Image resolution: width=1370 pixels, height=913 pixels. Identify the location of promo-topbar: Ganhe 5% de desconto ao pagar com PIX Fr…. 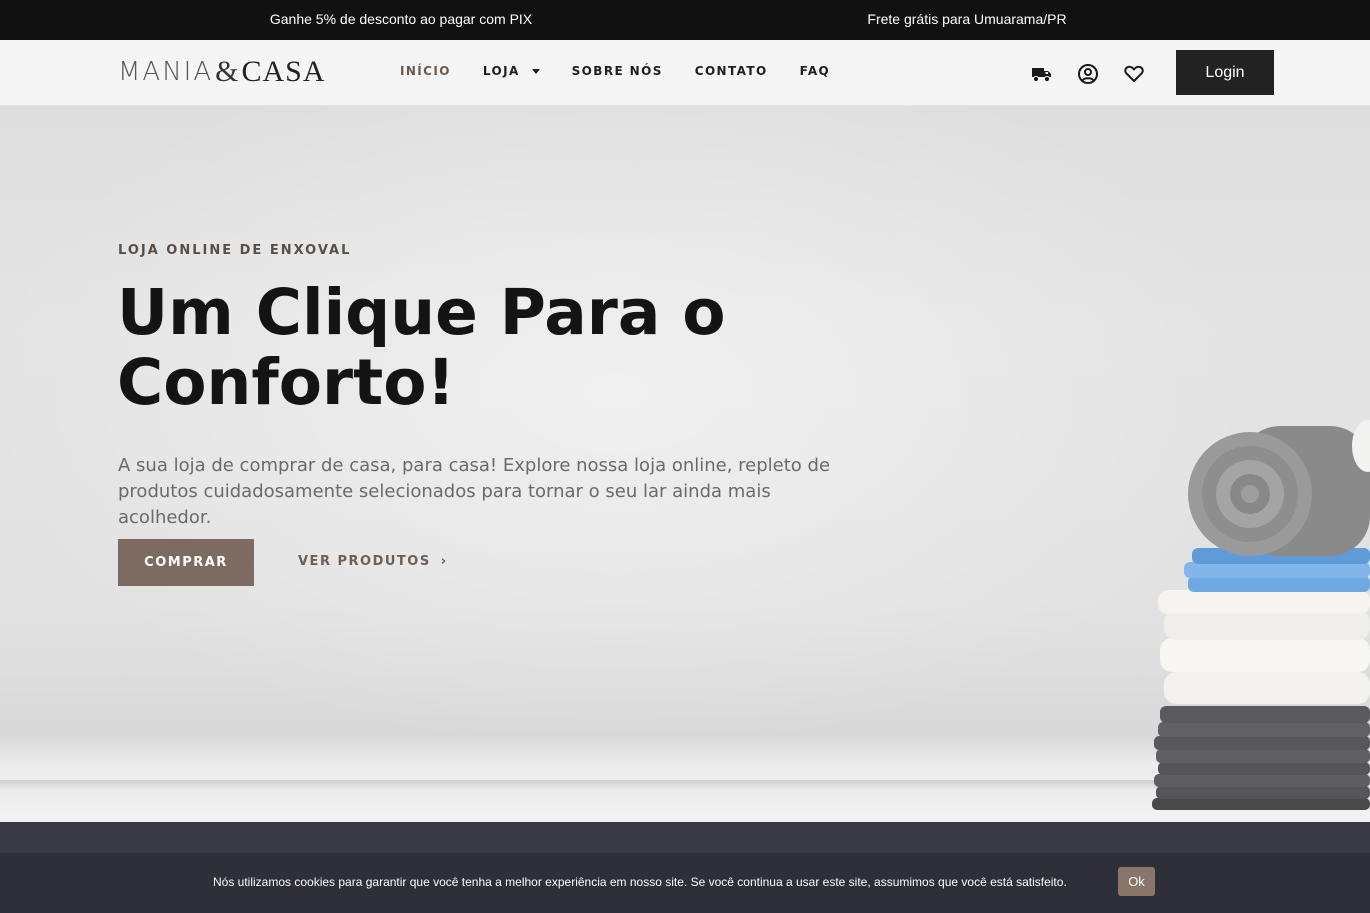
(685, 20).